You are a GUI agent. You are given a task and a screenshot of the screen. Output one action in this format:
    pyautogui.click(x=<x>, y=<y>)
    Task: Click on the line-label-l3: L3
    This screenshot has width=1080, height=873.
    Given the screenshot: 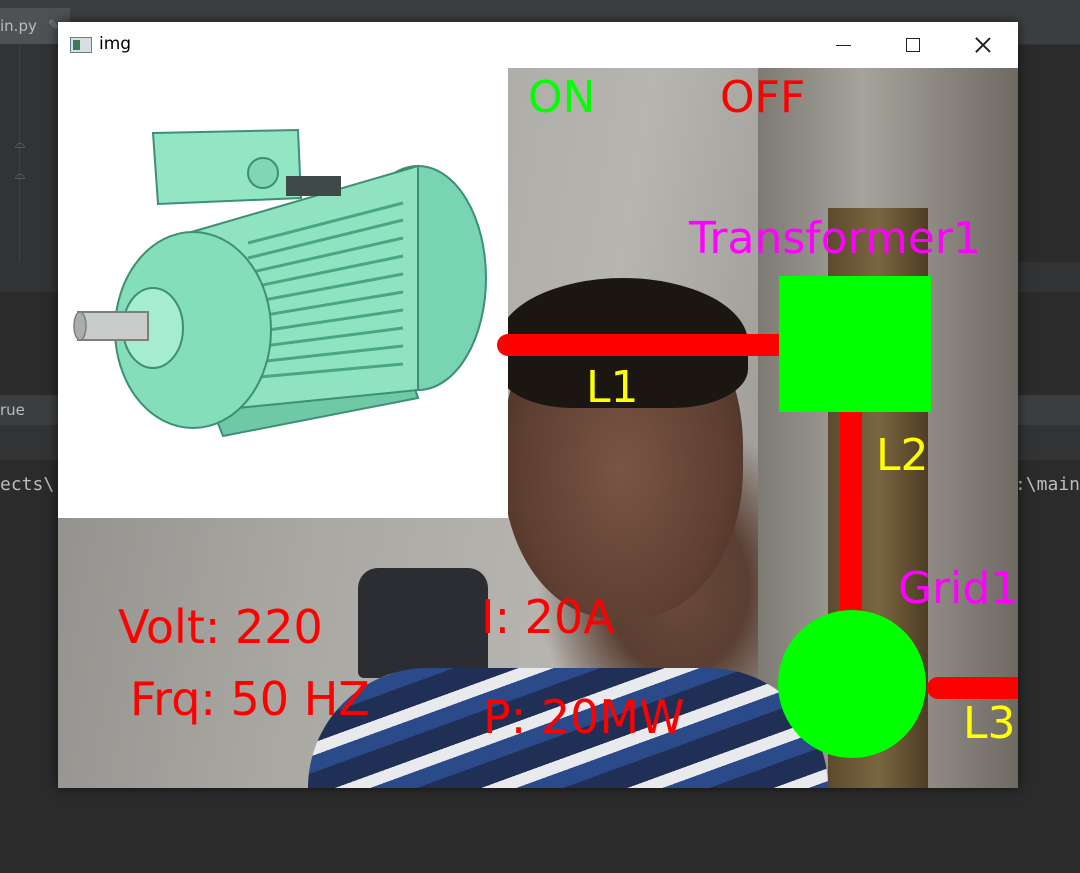 What is the action you would take?
    pyautogui.click(x=989, y=723)
    